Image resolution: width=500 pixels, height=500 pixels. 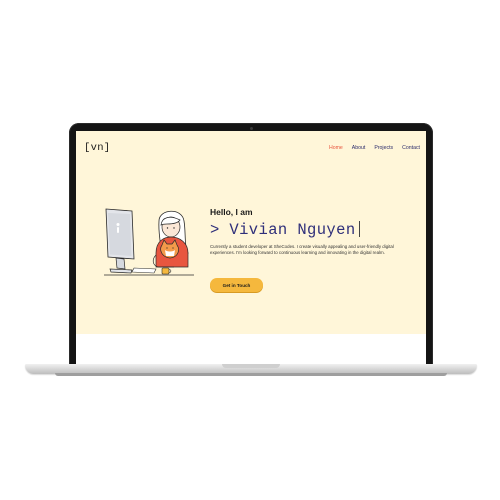 What do you see at coordinates (251, 128) in the screenshot?
I see `camera-icon` at bounding box center [251, 128].